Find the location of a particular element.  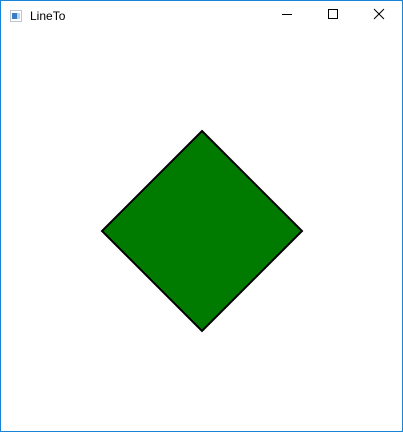

minimize-button is located at coordinates (287, 16).